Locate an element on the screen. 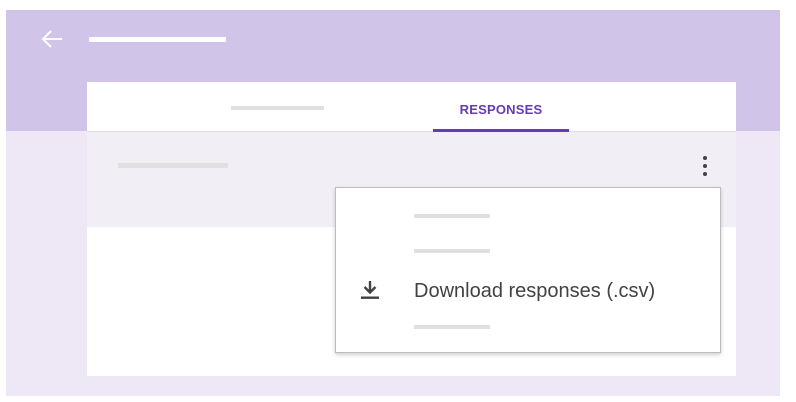 The image size is (796, 402). form-title-placeholder is located at coordinates (157, 39).